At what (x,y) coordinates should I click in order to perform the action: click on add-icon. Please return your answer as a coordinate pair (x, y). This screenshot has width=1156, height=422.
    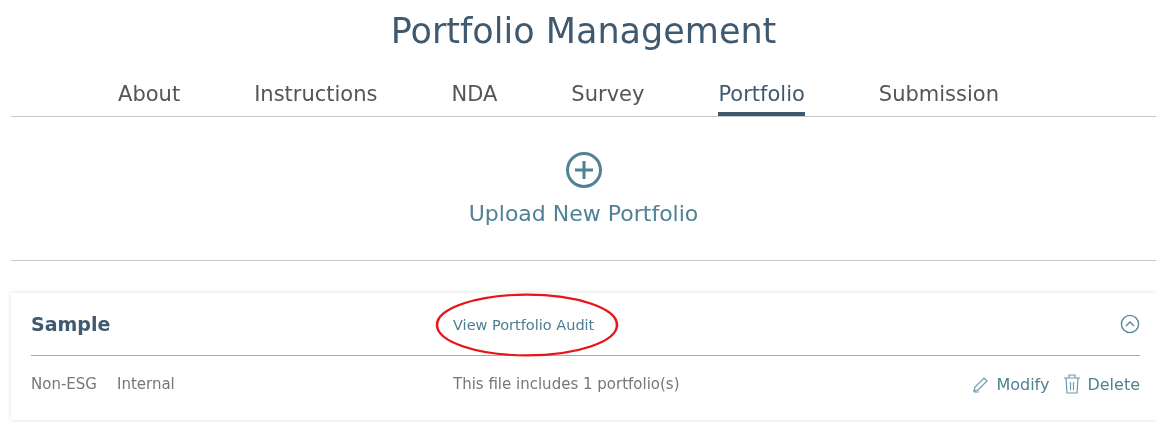
    Looking at the image, I should click on (583, 170).